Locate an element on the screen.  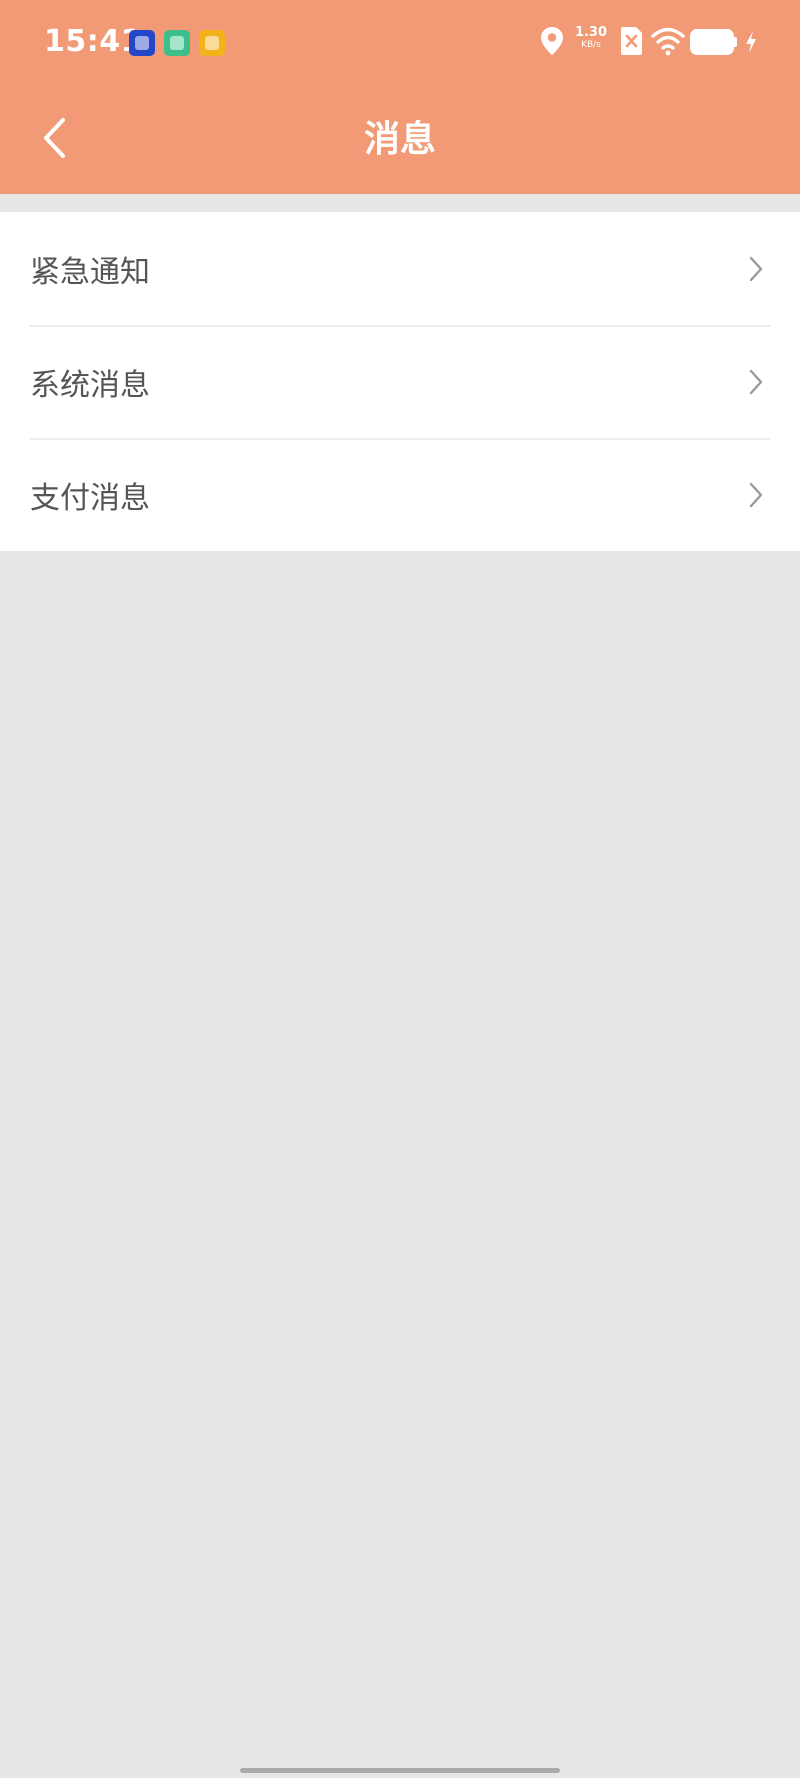
battery-icon is located at coordinates (712, 42).